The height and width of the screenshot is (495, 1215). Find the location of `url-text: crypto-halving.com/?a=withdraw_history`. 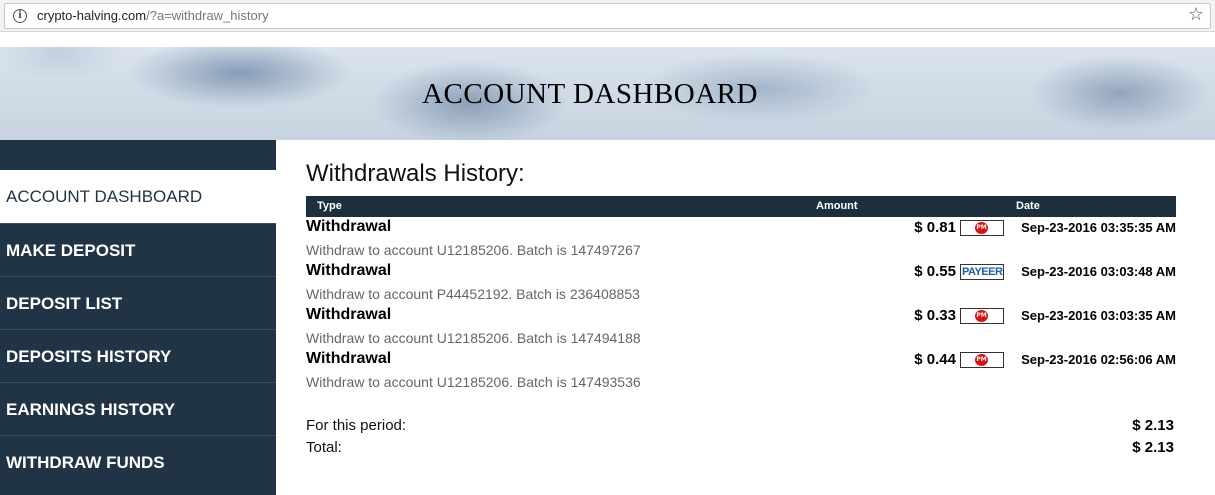

url-text: crypto-halving.com/?a=withdraw_history is located at coordinates (153, 16).